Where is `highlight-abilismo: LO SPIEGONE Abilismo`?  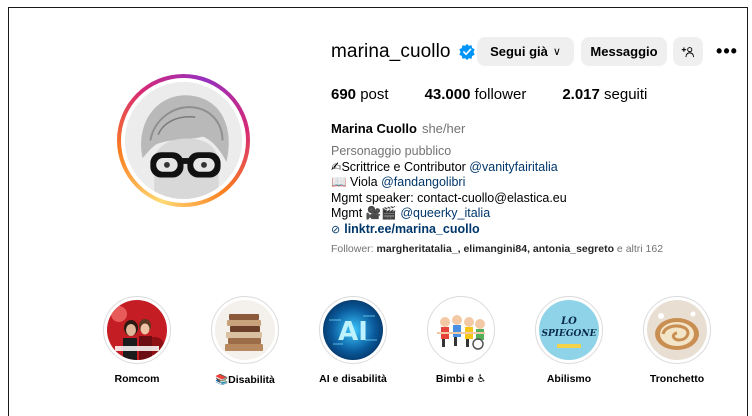
highlight-abilismo: LO SPIEGONE Abilismo is located at coordinates (569, 340).